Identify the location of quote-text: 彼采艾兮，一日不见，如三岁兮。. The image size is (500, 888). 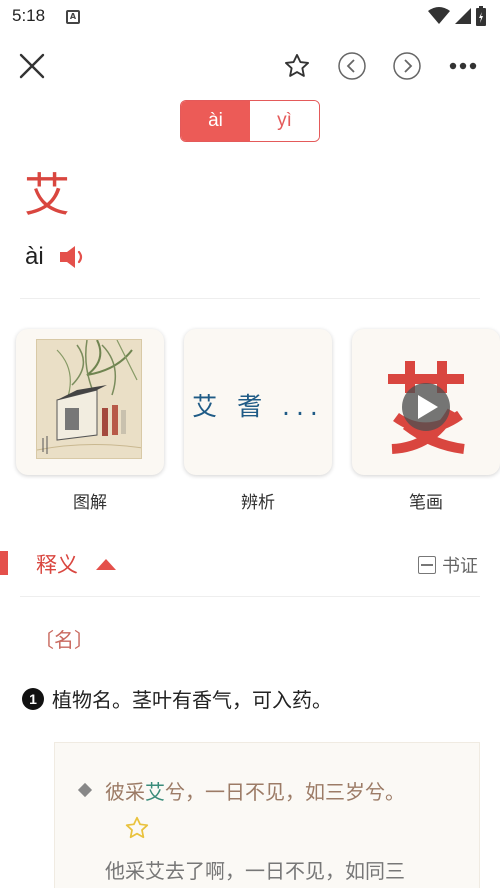
(275, 811).